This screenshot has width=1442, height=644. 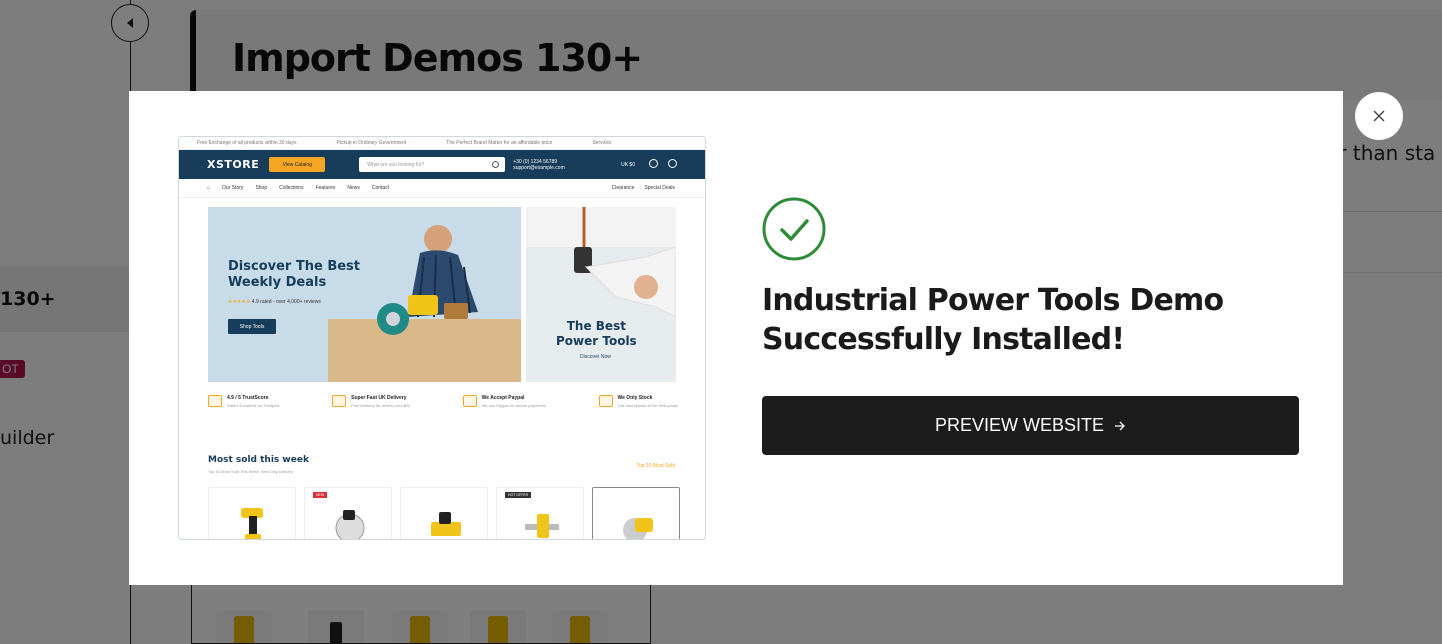 What do you see at coordinates (286, 302) in the screenshot?
I see `hero-rating-text: 4.9 rated - over 4,000+ reviews` at bounding box center [286, 302].